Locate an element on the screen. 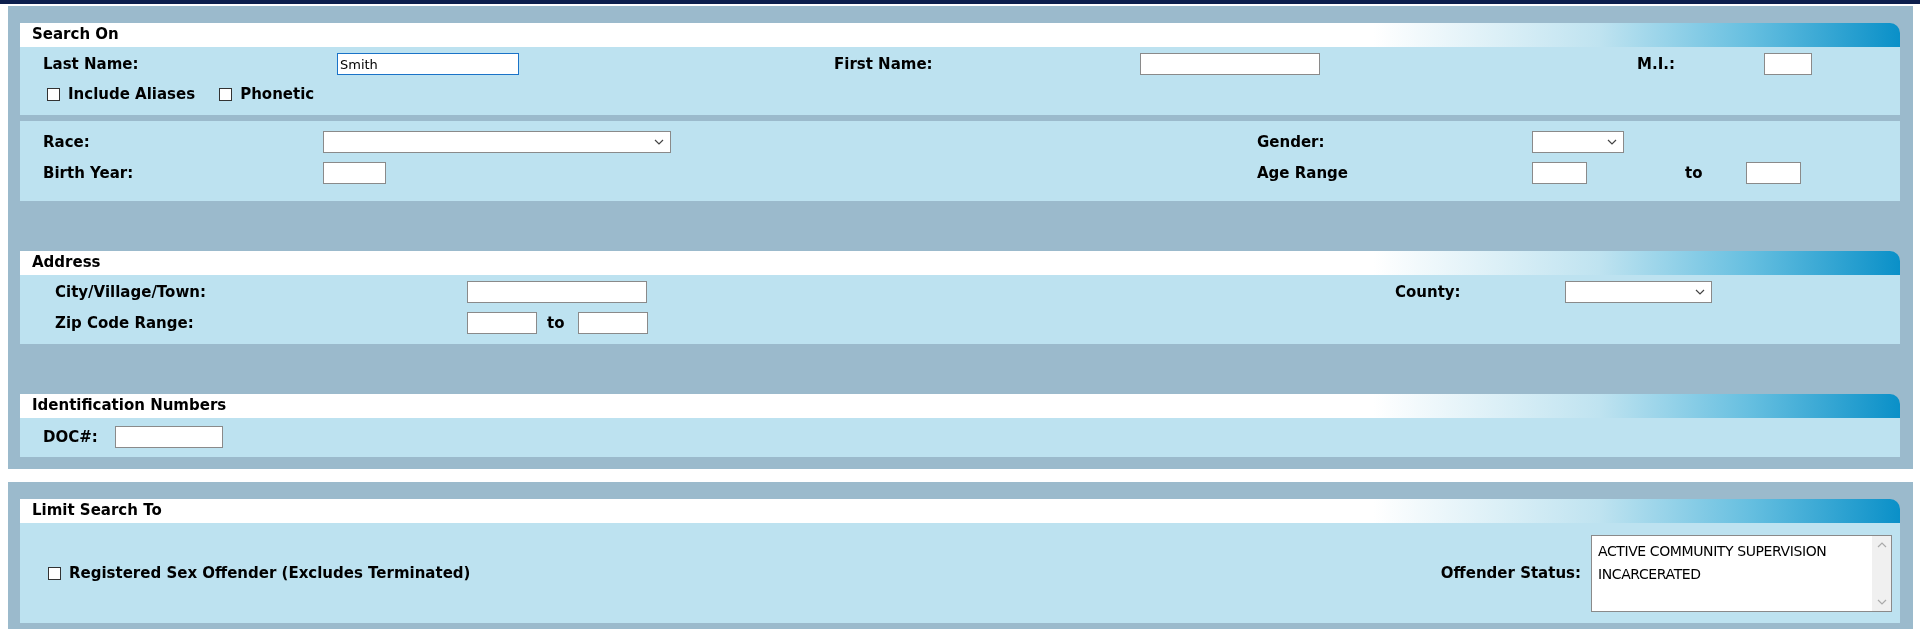  field-label: DOC#: is located at coordinates (70, 437).